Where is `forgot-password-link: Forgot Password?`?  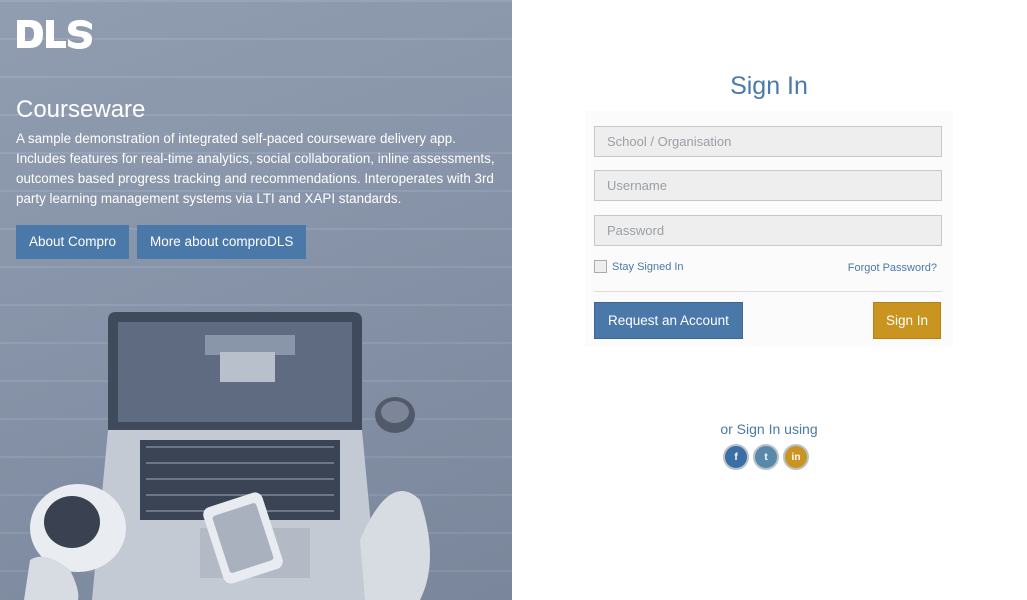 forgot-password-link: Forgot Password? is located at coordinates (892, 268).